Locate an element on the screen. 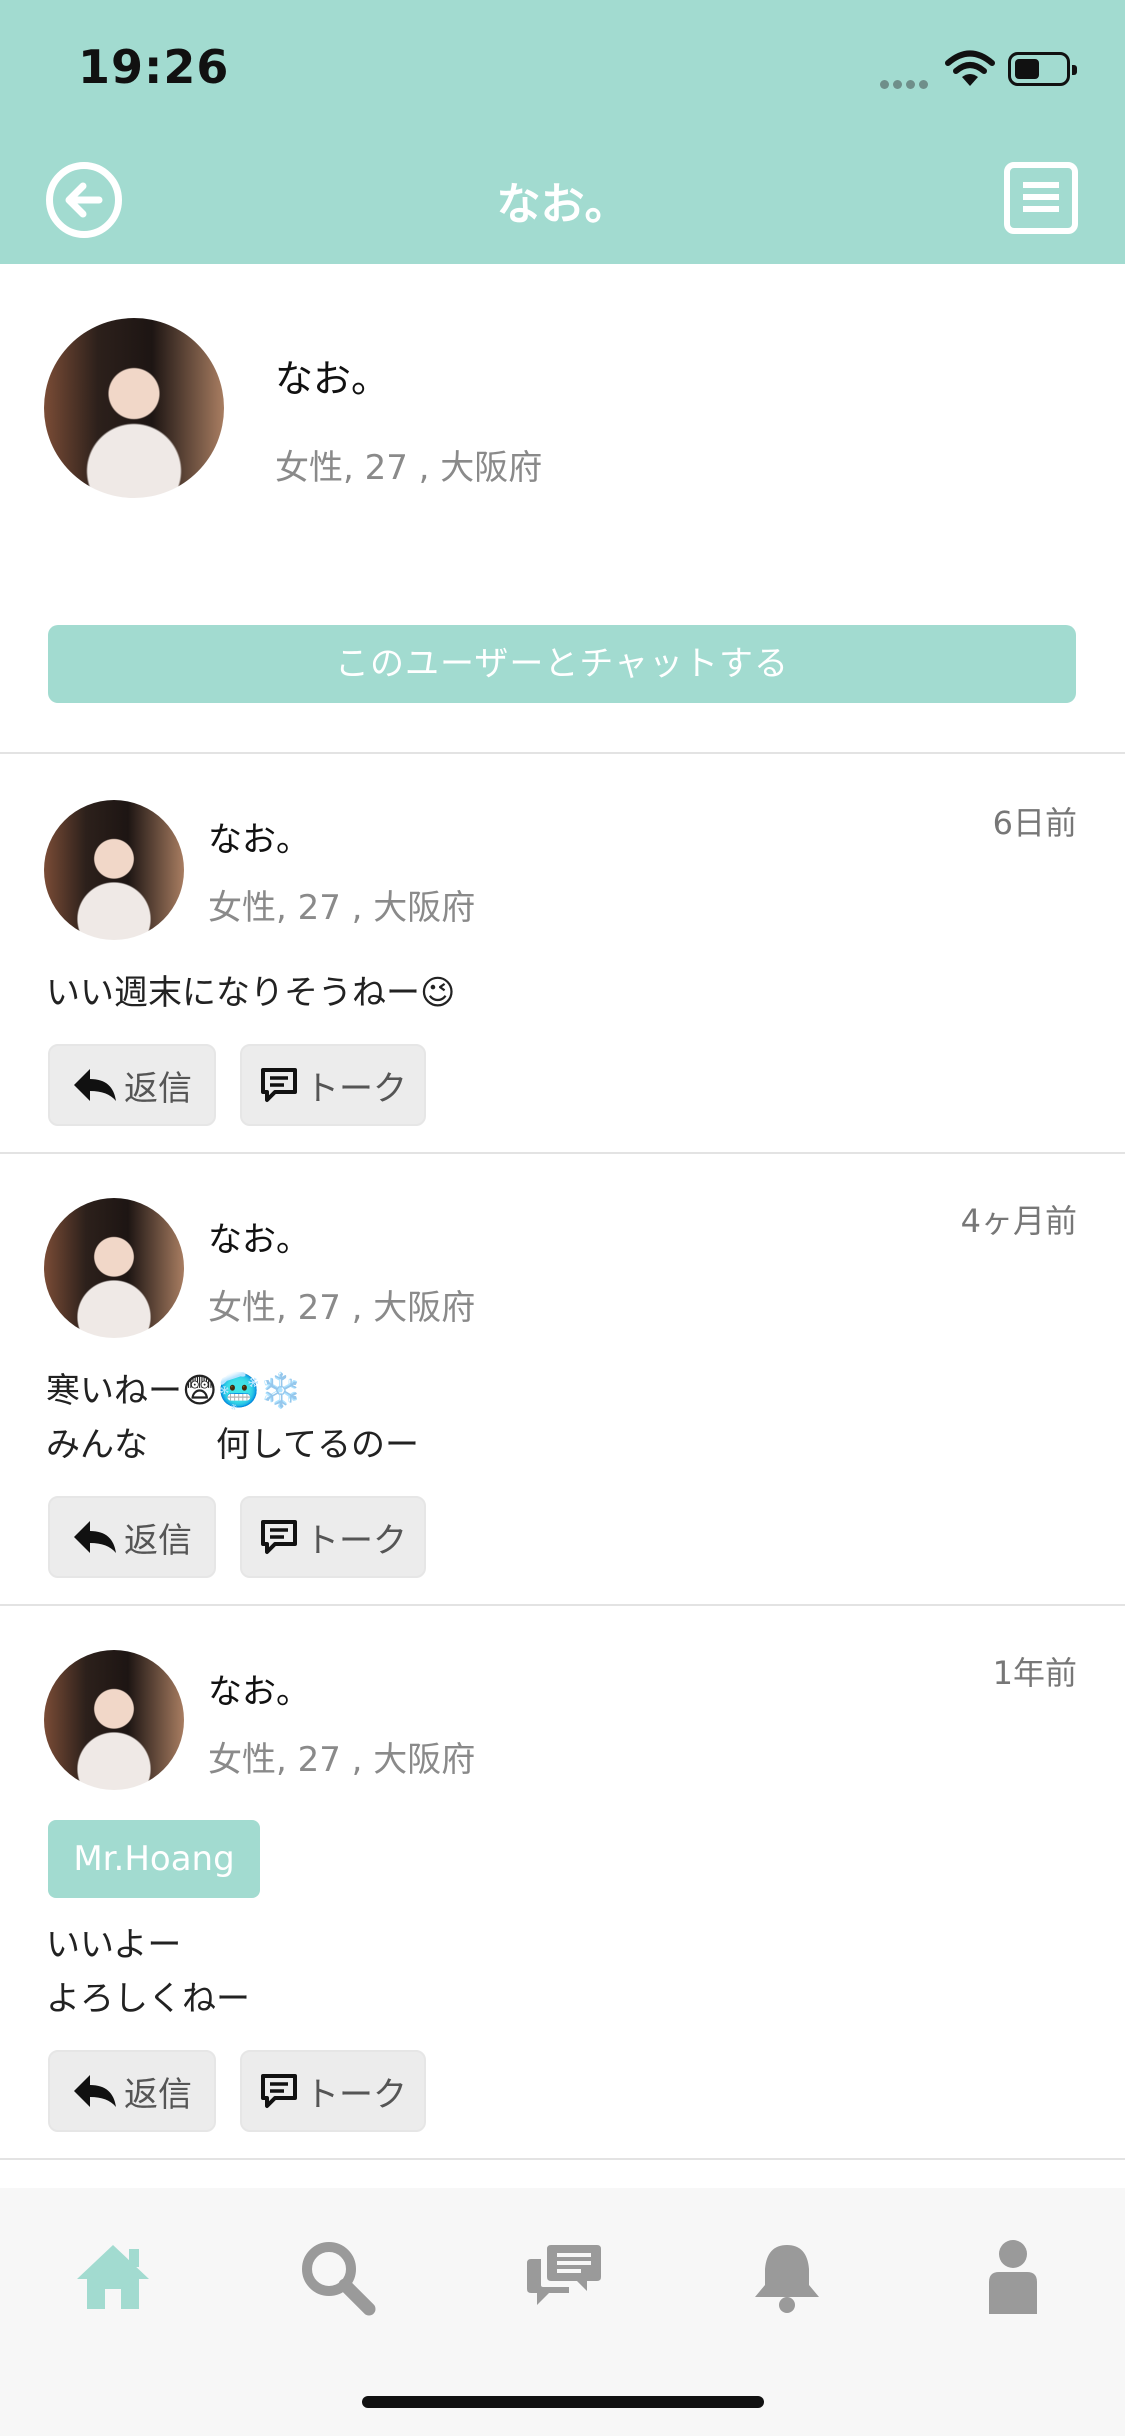 This screenshot has width=1125, height=2436. status-time: 19:26 is located at coordinates (154, 67).